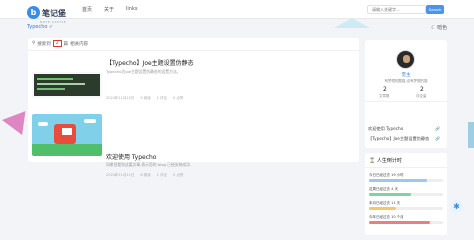 The width and height of the screenshot is (474, 240). I want to click on recent-post-link: 欢迎使用 Typecho, so click(385, 129).